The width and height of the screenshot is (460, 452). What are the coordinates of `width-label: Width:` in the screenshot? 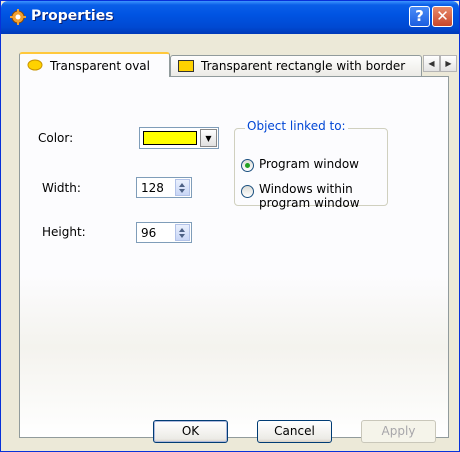 It's located at (61, 188).